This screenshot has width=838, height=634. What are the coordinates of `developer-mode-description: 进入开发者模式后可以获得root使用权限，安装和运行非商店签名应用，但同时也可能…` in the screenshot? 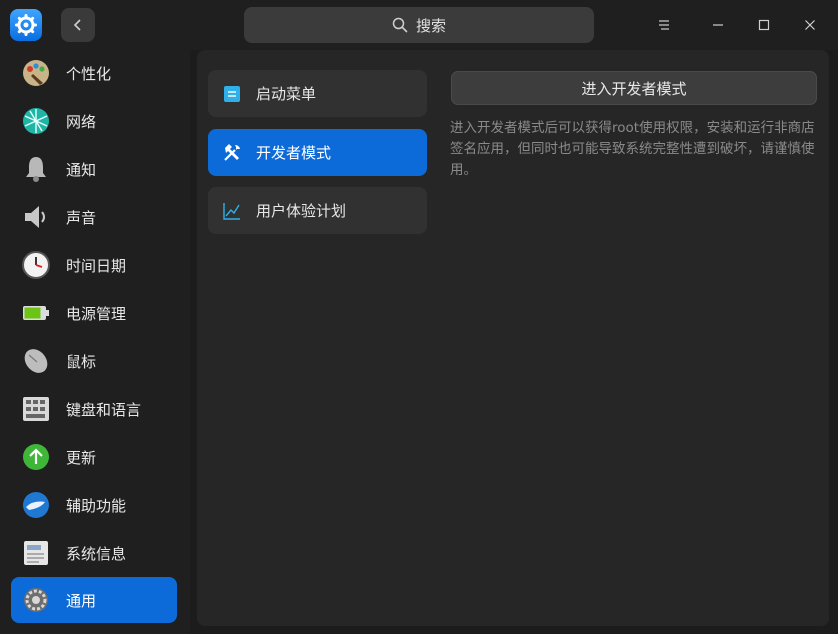 It's located at (632, 149).